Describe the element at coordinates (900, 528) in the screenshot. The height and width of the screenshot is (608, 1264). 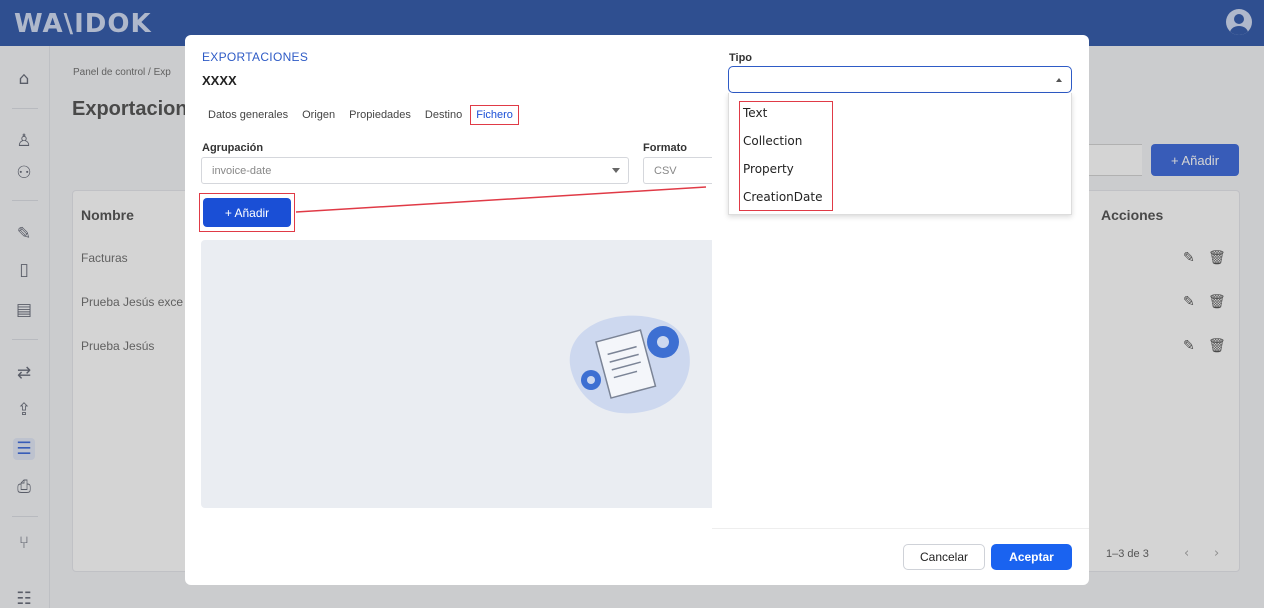
I see `drawer-footer-divider` at that location.